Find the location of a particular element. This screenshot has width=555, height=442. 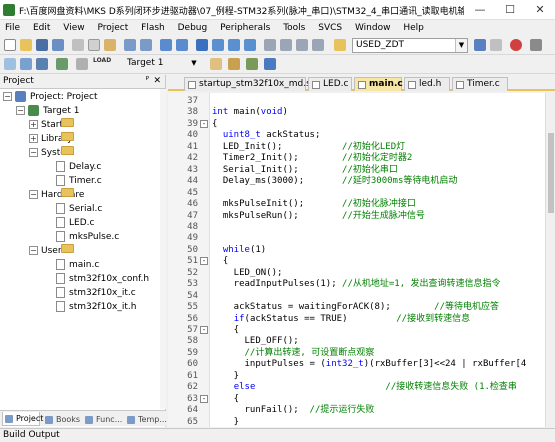

code-line: Timer2_Init(); //初始化定时器2 is located at coordinates (312, 158).